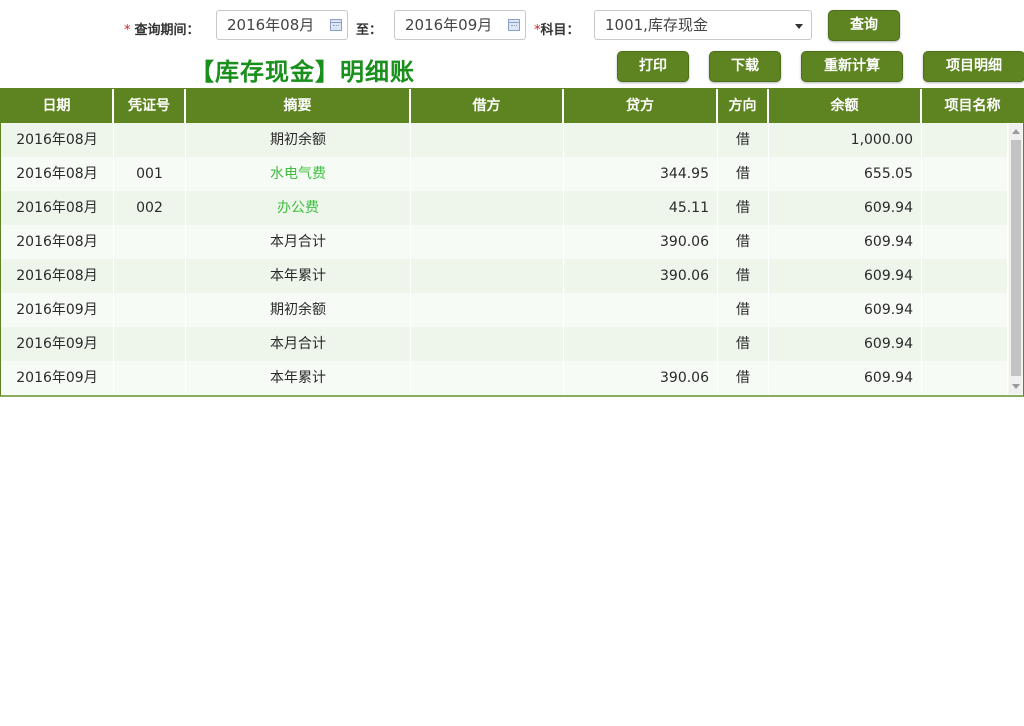 Image resolution: width=1024 pixels, height=726 pixels. What do you see at coordinates (271, 25) in the screenshot?
I see `start-period-value: 2016年08月` at bounding box center [271, 25].